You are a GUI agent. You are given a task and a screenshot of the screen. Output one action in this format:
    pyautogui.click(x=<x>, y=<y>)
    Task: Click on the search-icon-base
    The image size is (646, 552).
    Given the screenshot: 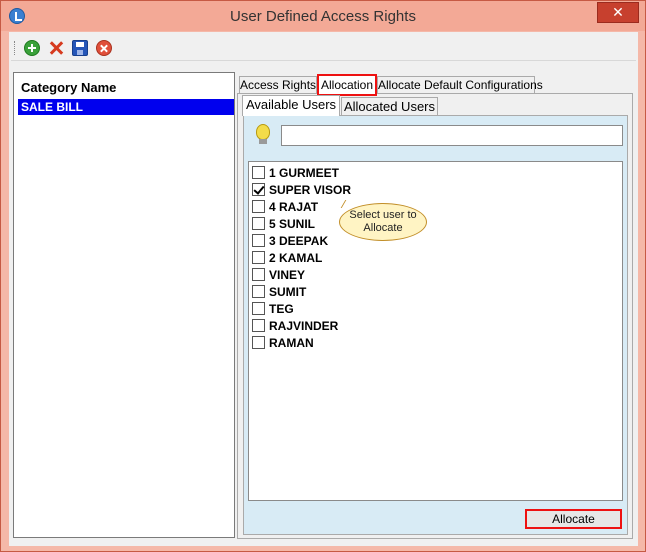 What is the action you would take?
    pyautogui.click(x=263, y=141)
    